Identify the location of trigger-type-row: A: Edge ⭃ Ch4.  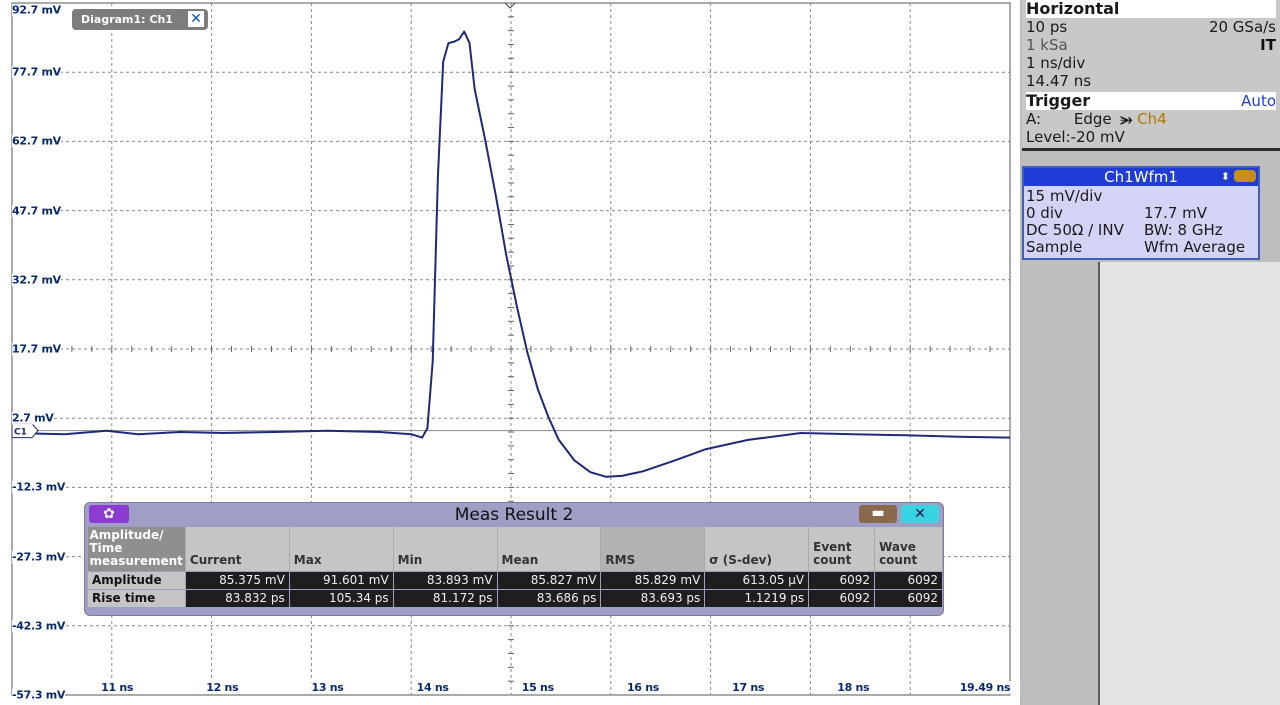
(1151, 119).